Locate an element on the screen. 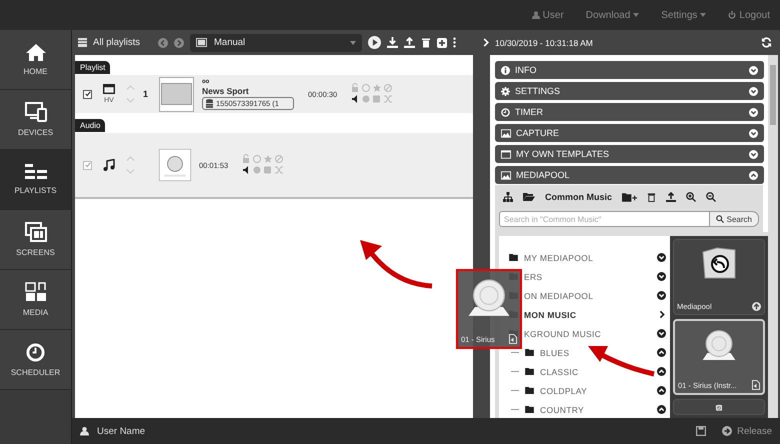  top-menu-link: Logout is located at coordinates (749, 15).